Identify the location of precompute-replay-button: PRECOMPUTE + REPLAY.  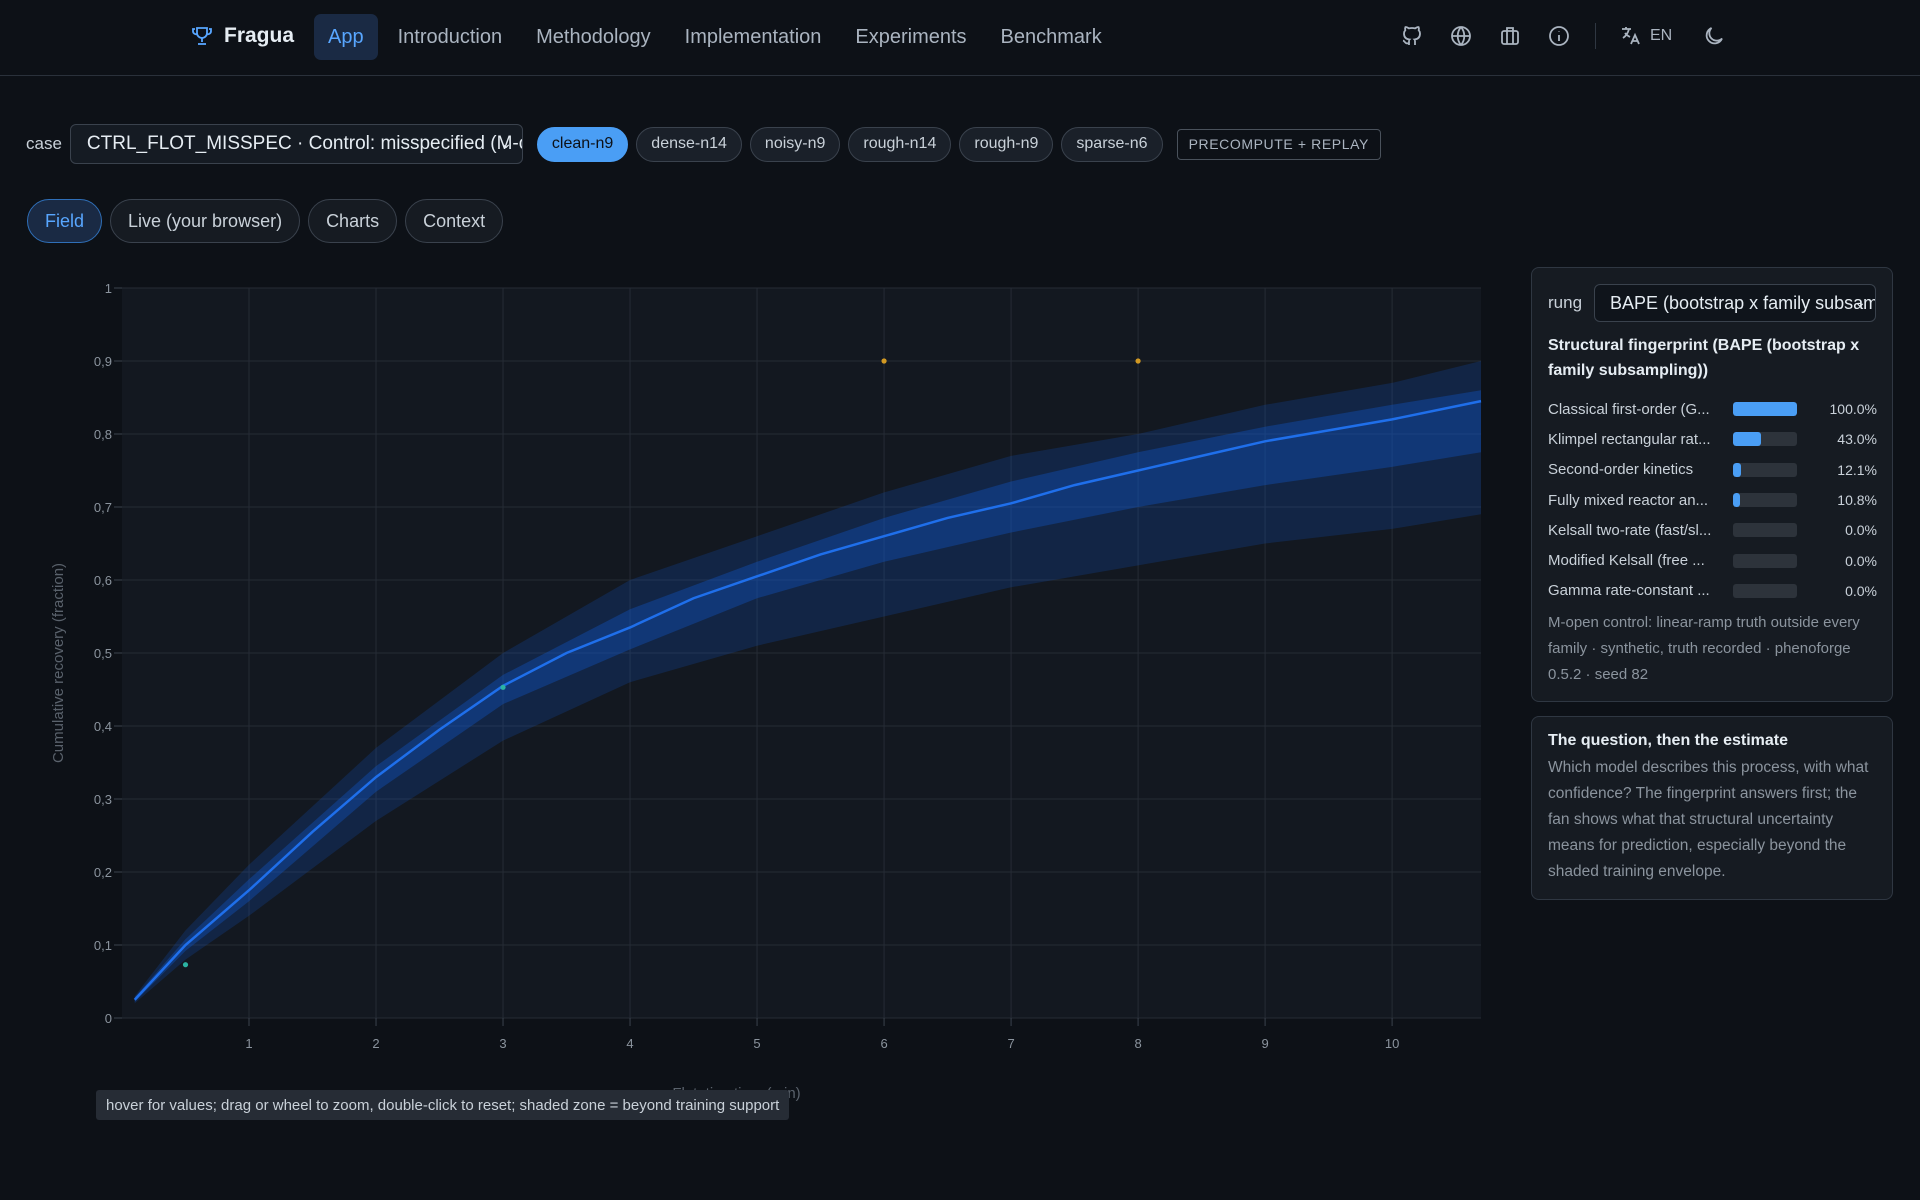
(1278, 144).